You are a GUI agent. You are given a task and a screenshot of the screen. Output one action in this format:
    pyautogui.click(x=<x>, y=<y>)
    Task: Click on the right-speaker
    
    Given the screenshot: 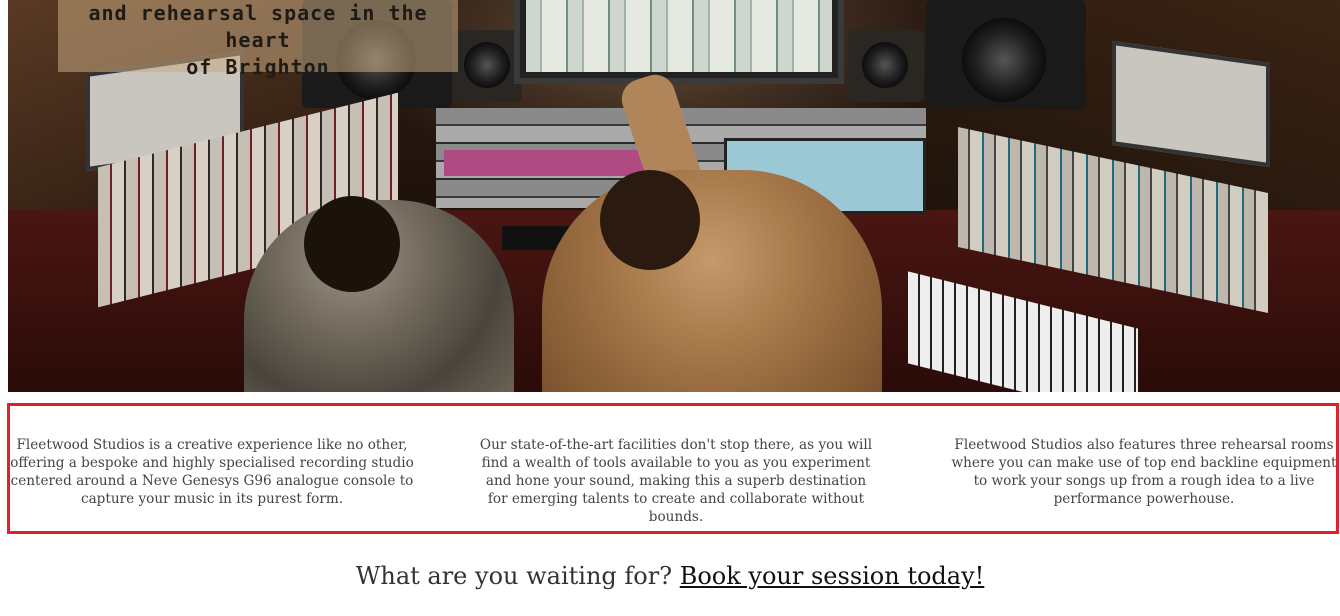 What is the action you would take?
    pyautogui.click(x=1006, y=55)
    